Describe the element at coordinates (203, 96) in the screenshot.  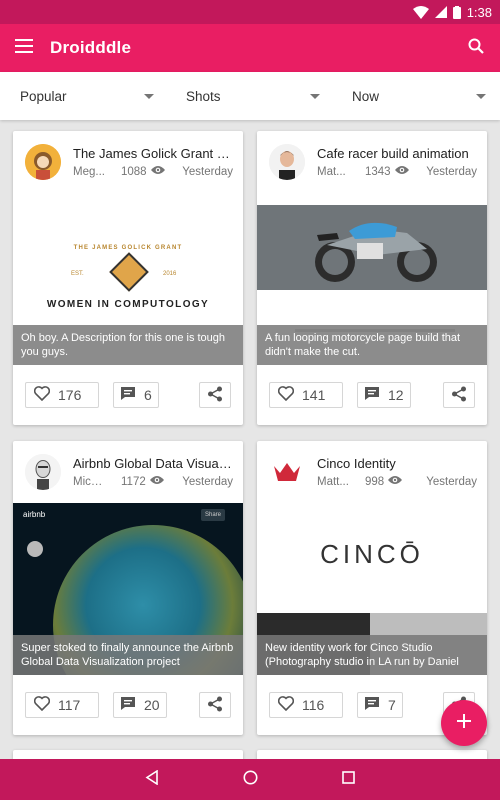
I see `type-dropdown-value: Shots` at that location.